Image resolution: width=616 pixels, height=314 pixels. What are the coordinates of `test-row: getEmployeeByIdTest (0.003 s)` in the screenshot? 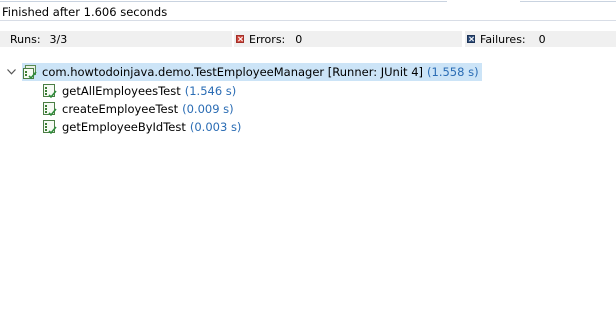 It's located at (141, 127).